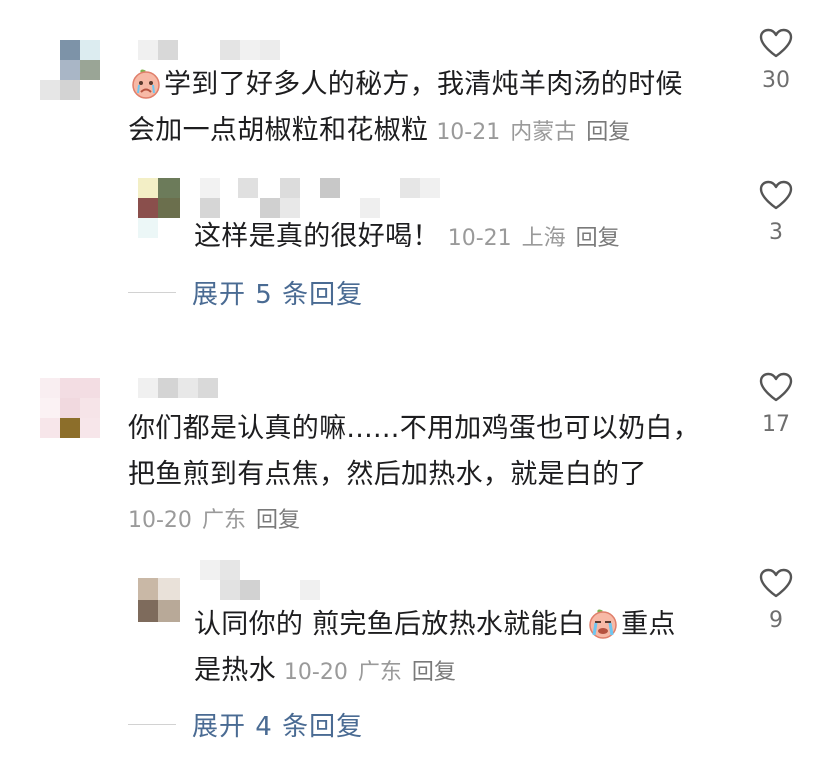  What do you see at coordinates (468, 132) in the screenshot?
I see `comment-date: 10-21` at bounding box center [468, 132].